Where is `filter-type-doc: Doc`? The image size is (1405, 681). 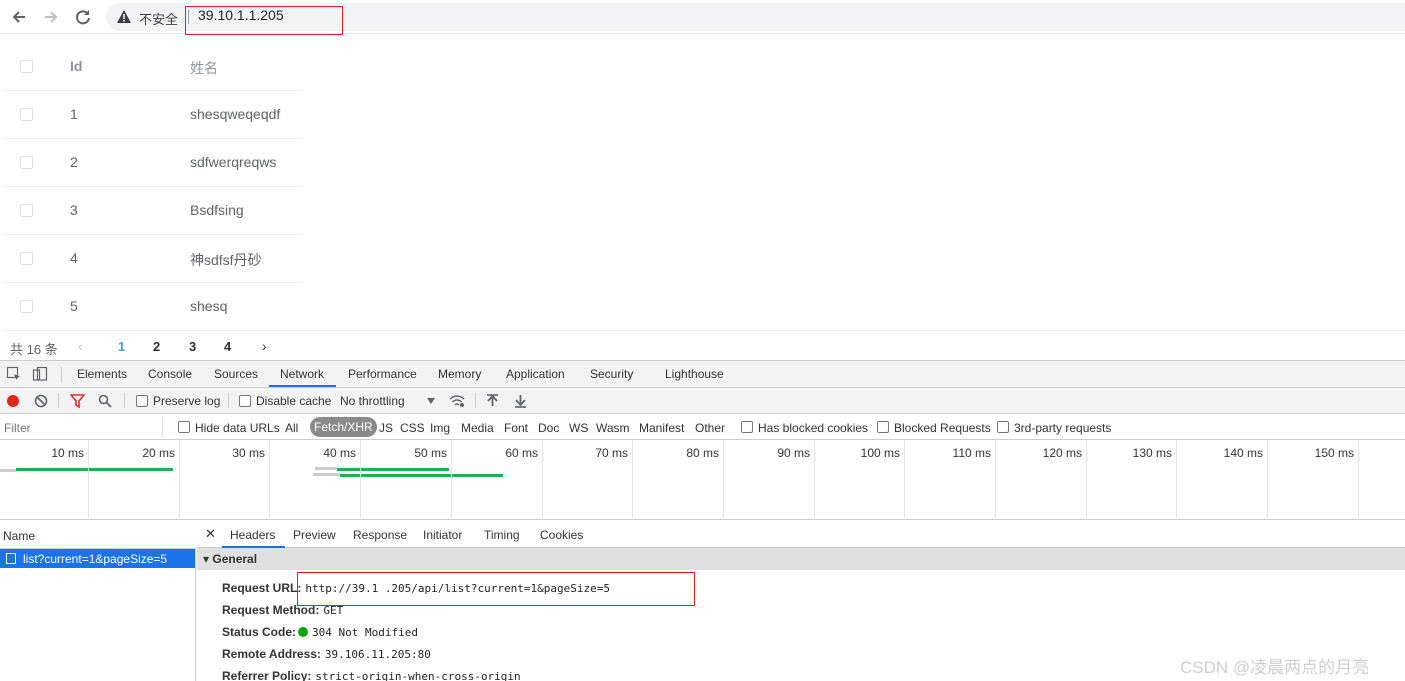 filter-type-doc: Doc is located at coordinates (548, 428).